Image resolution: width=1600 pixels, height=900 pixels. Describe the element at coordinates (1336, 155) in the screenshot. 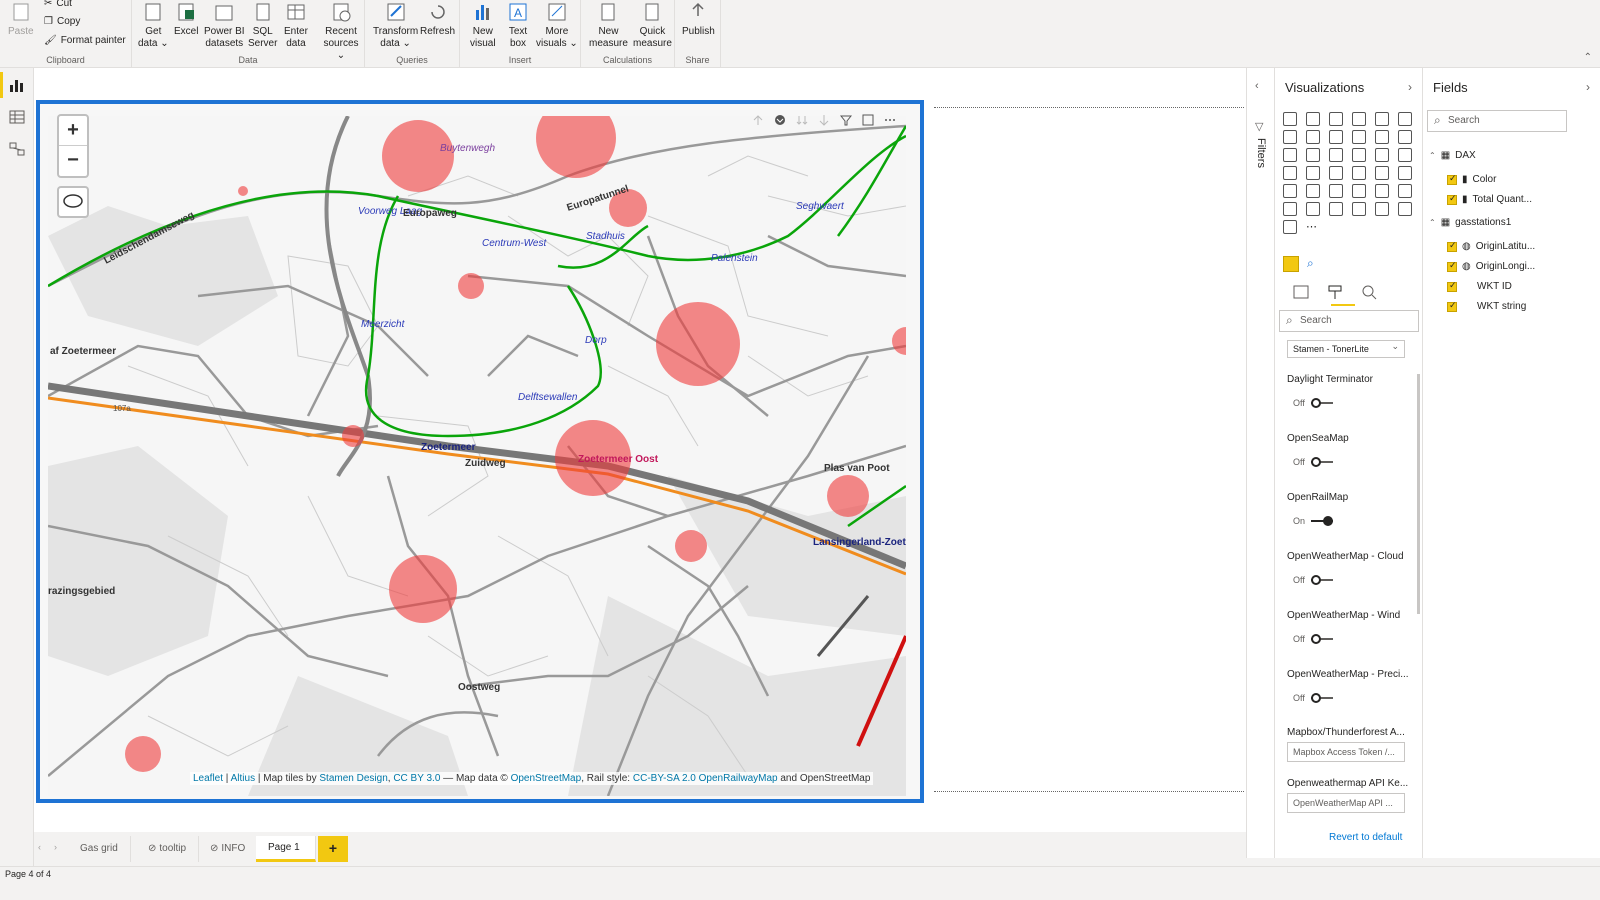

I see `scatter-icon` at that location.